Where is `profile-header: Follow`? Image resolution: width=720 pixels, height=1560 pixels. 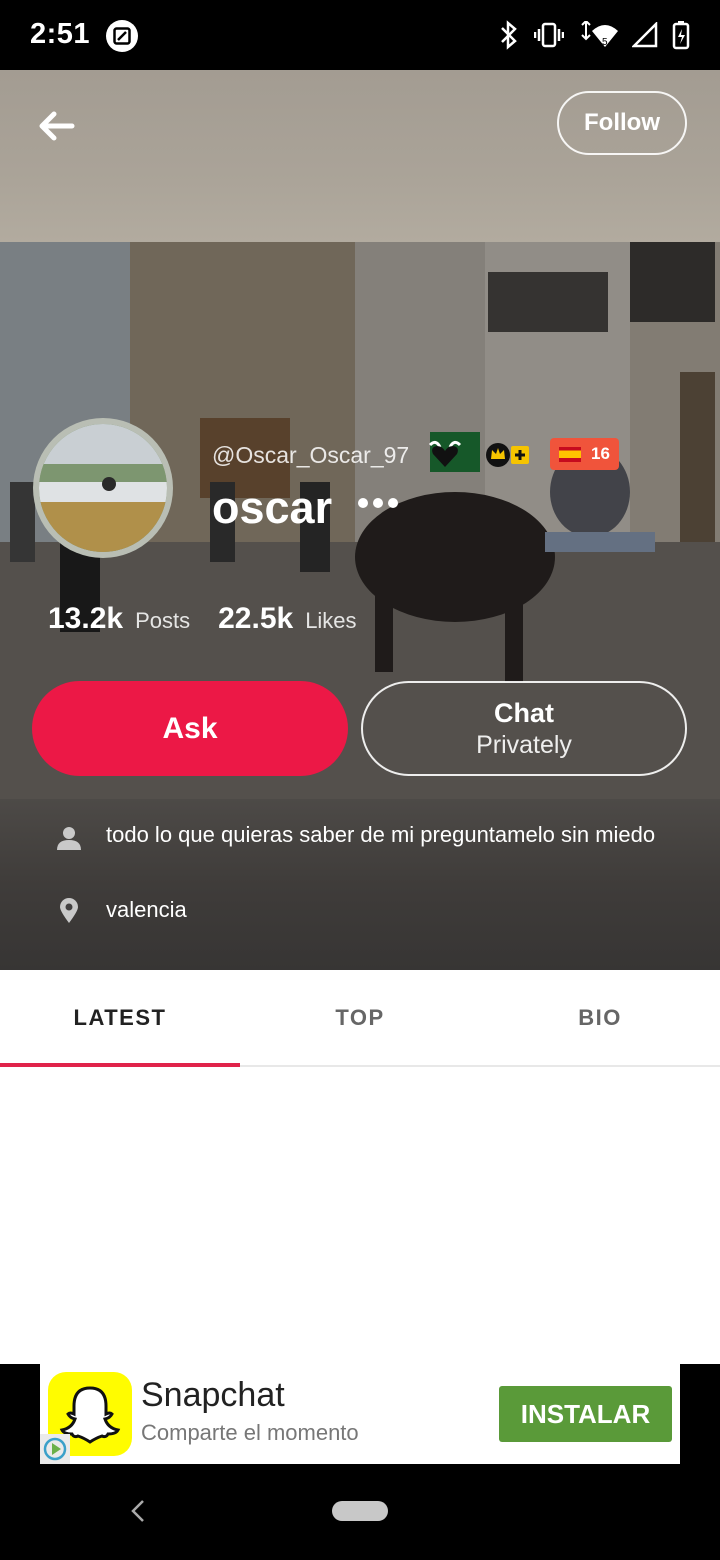
profile-header: Follow is located at coordinates (360, 156).